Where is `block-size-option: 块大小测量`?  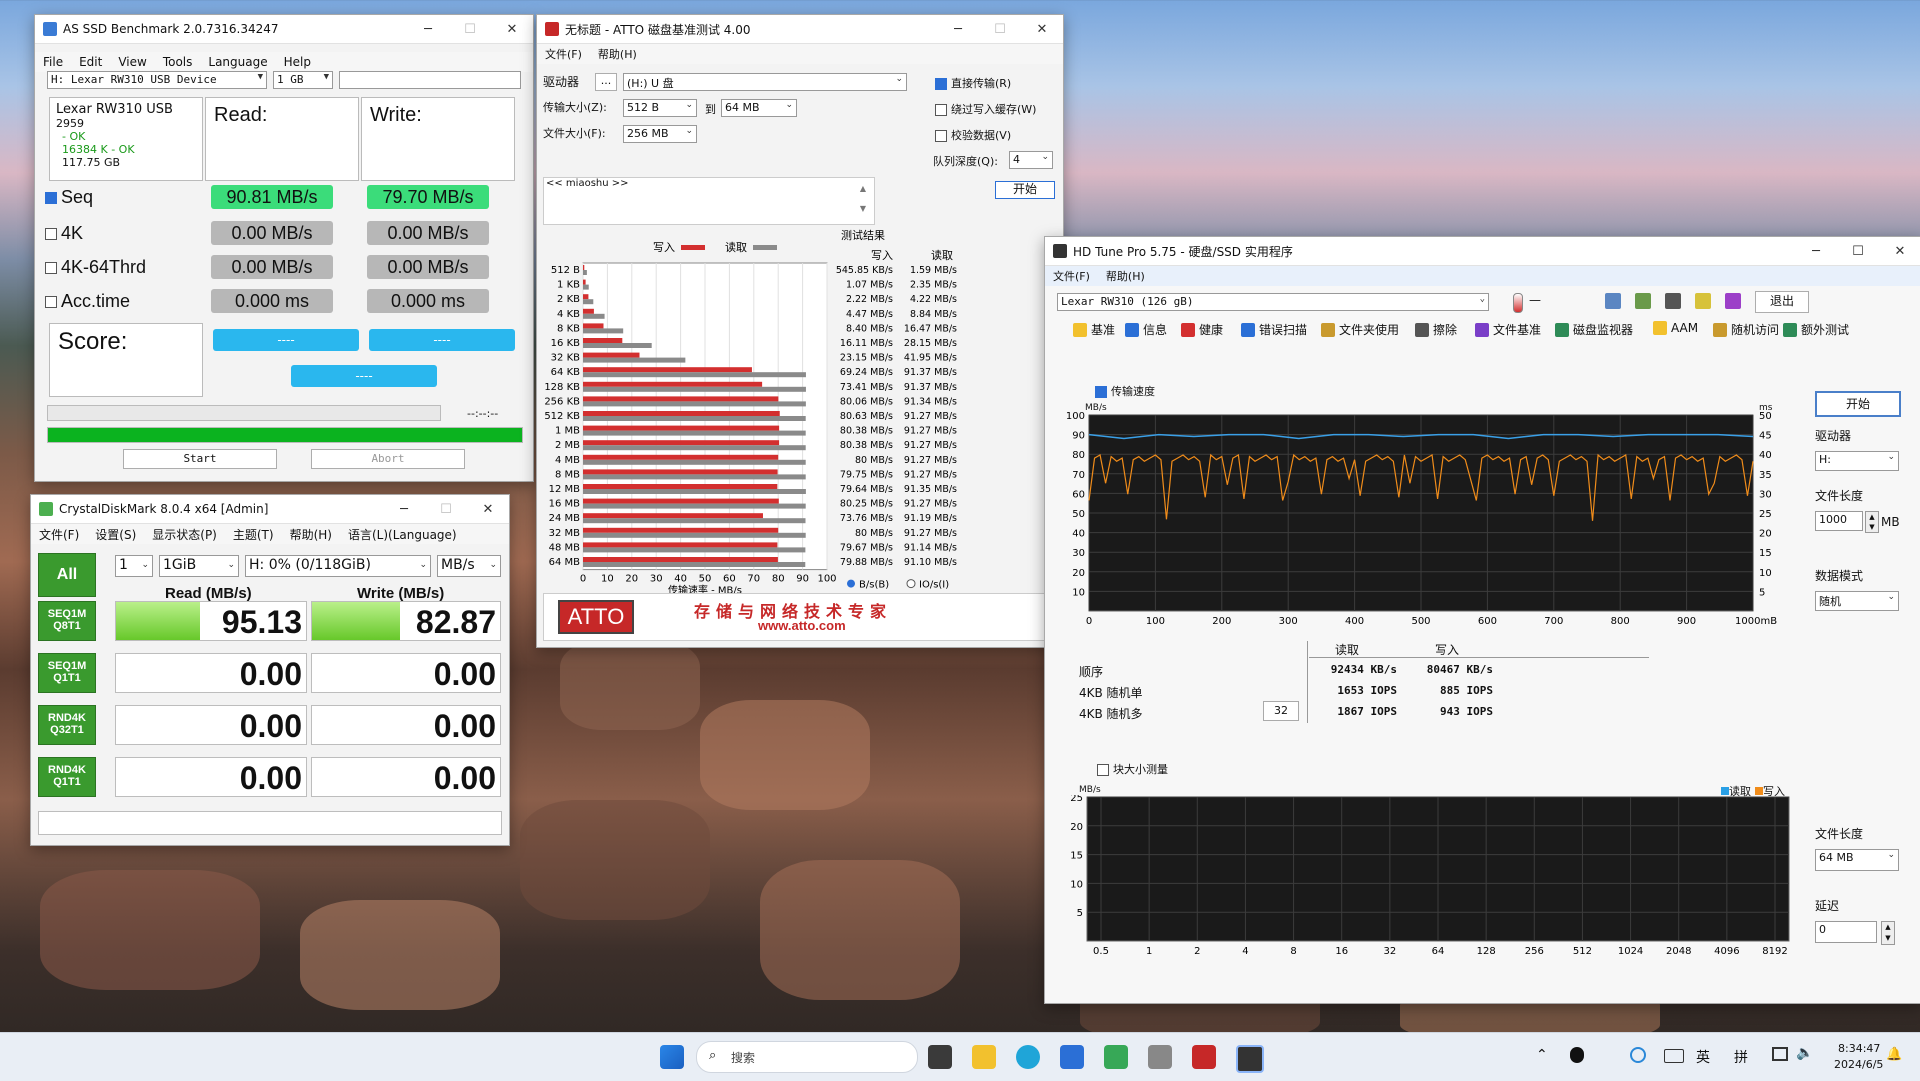 block-size-option: 块大小测量 is located at coordinates (1132, 769).